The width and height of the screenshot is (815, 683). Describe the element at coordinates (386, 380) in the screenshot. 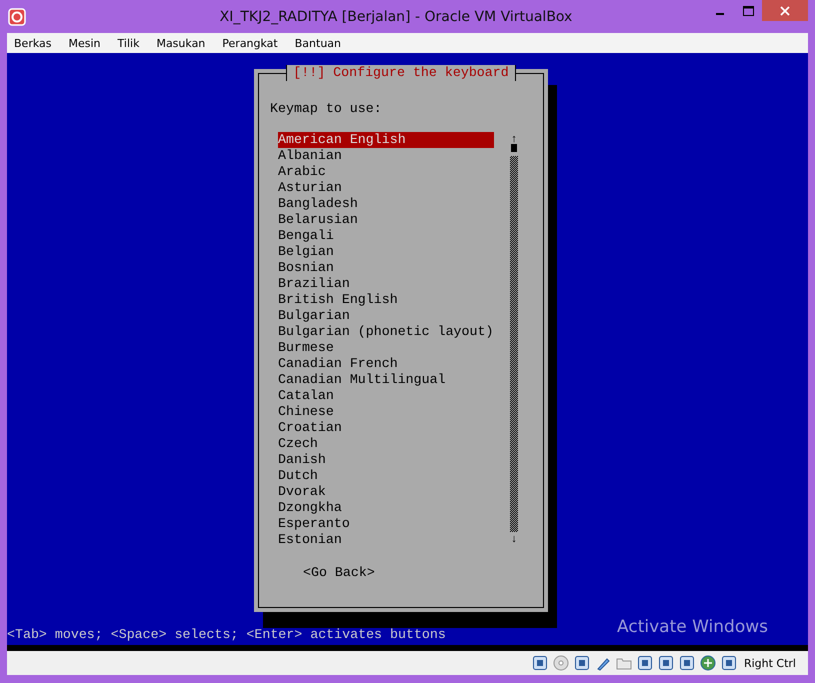

I see `keymap-option: Canadian Multilingual` at that location.